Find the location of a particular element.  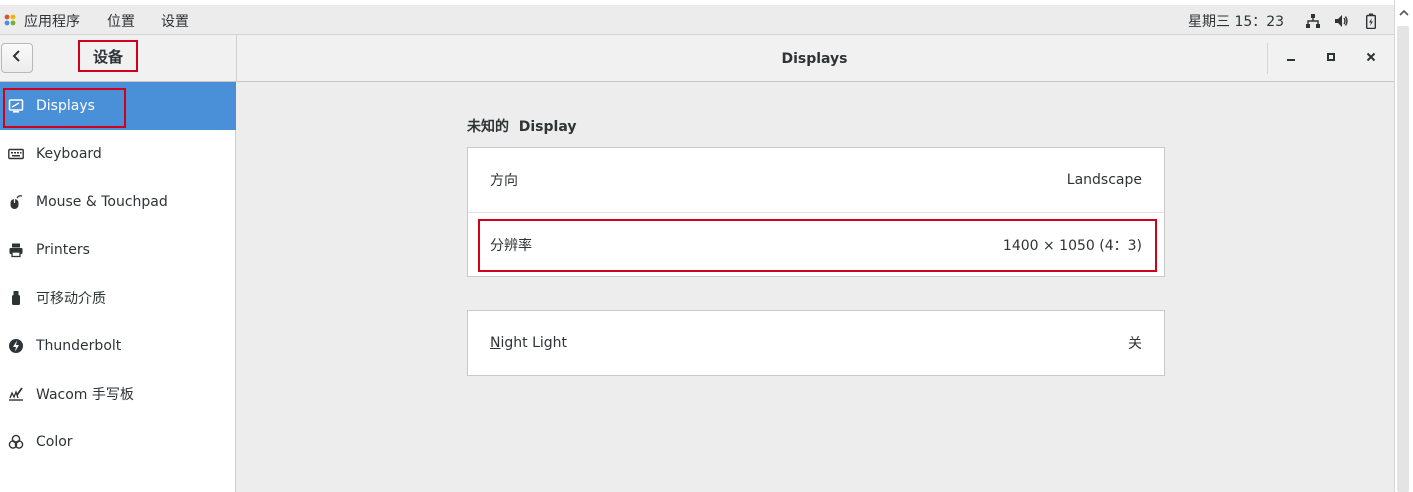

maximize-button is located at coordinates (1331, 58).